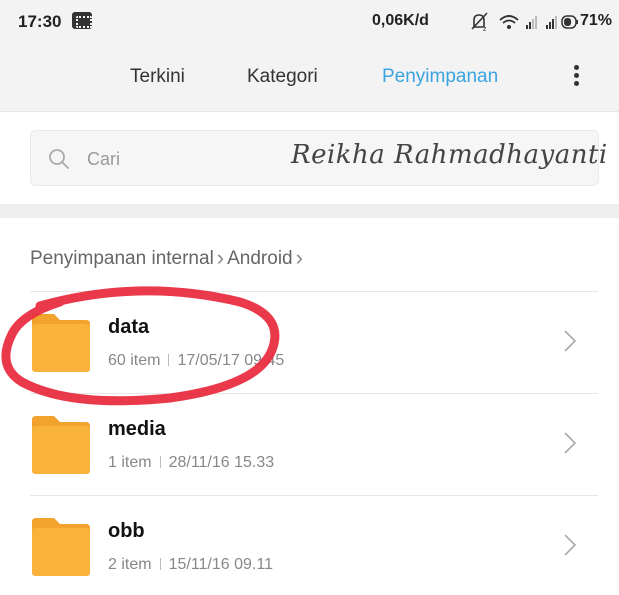  Describe the element at coordinates (282, 77) in the screenshot. I see `tab-kategori: Kategori` at that location.